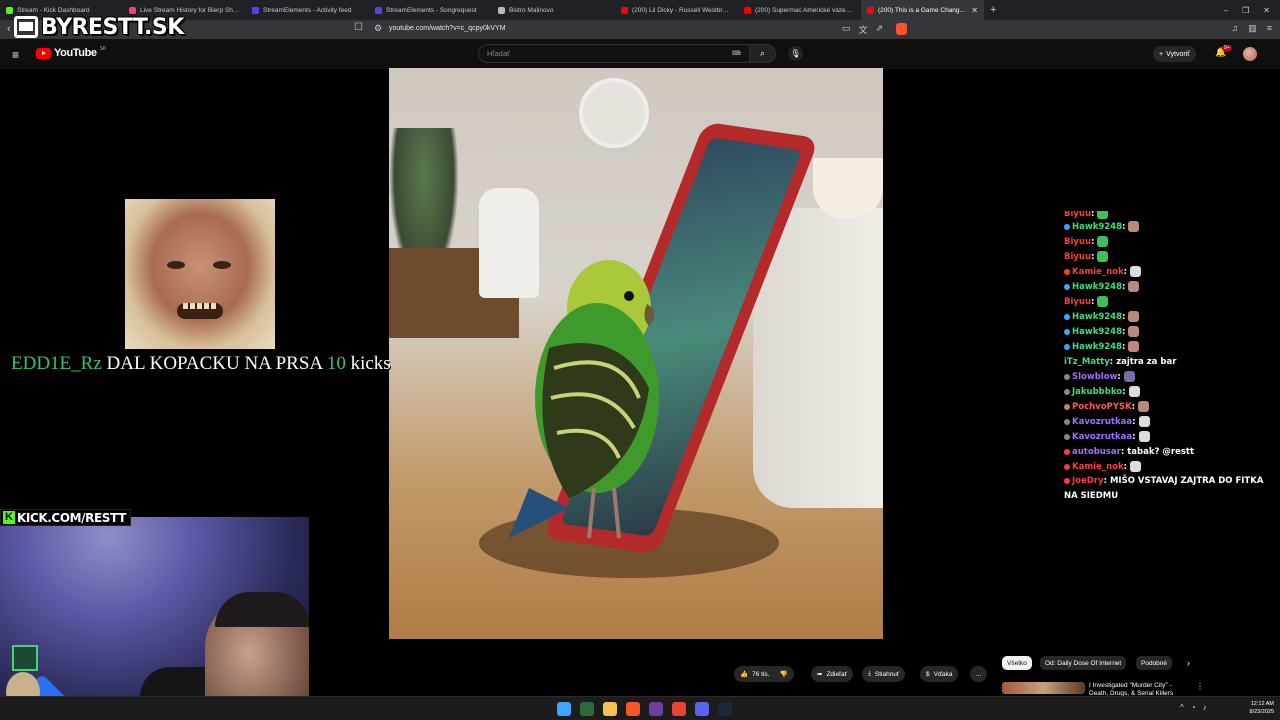  I want to click on back-icon: ‹, so click(9, 29).